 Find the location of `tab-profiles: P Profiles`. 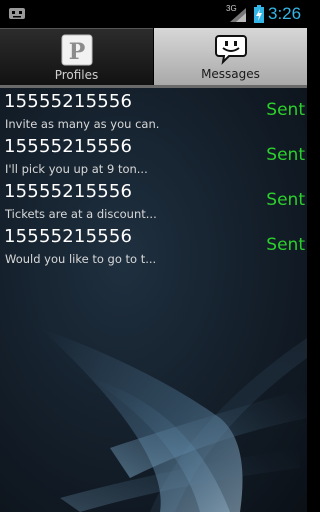

tab-profiles: P Profiles is located at coordinates (76, 56).